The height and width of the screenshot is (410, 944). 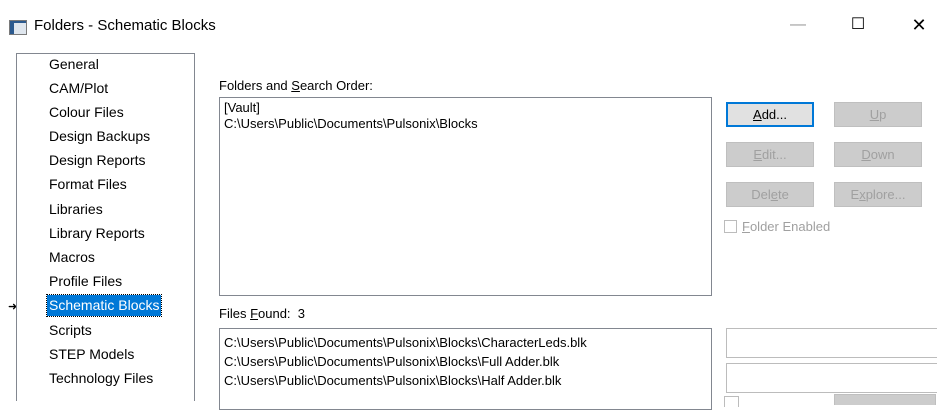 What do you see at coordinates (85, 281) in the screenshot?
I see `sidebar-item-profile-files: Profile Files` at bounding box center [85, 281].